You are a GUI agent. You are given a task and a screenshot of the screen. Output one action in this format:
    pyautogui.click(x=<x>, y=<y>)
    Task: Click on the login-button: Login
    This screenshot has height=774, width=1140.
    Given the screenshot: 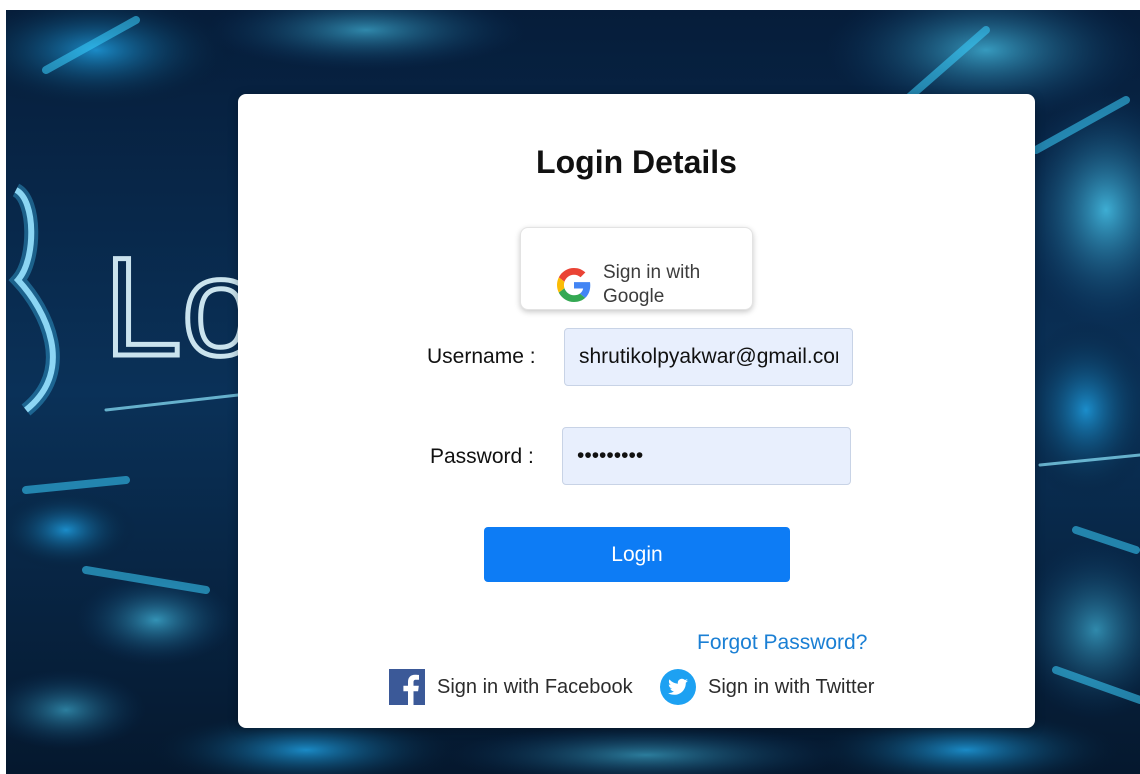 What is the action you would take?
    pyautogui.click(x=637, y=554)
    